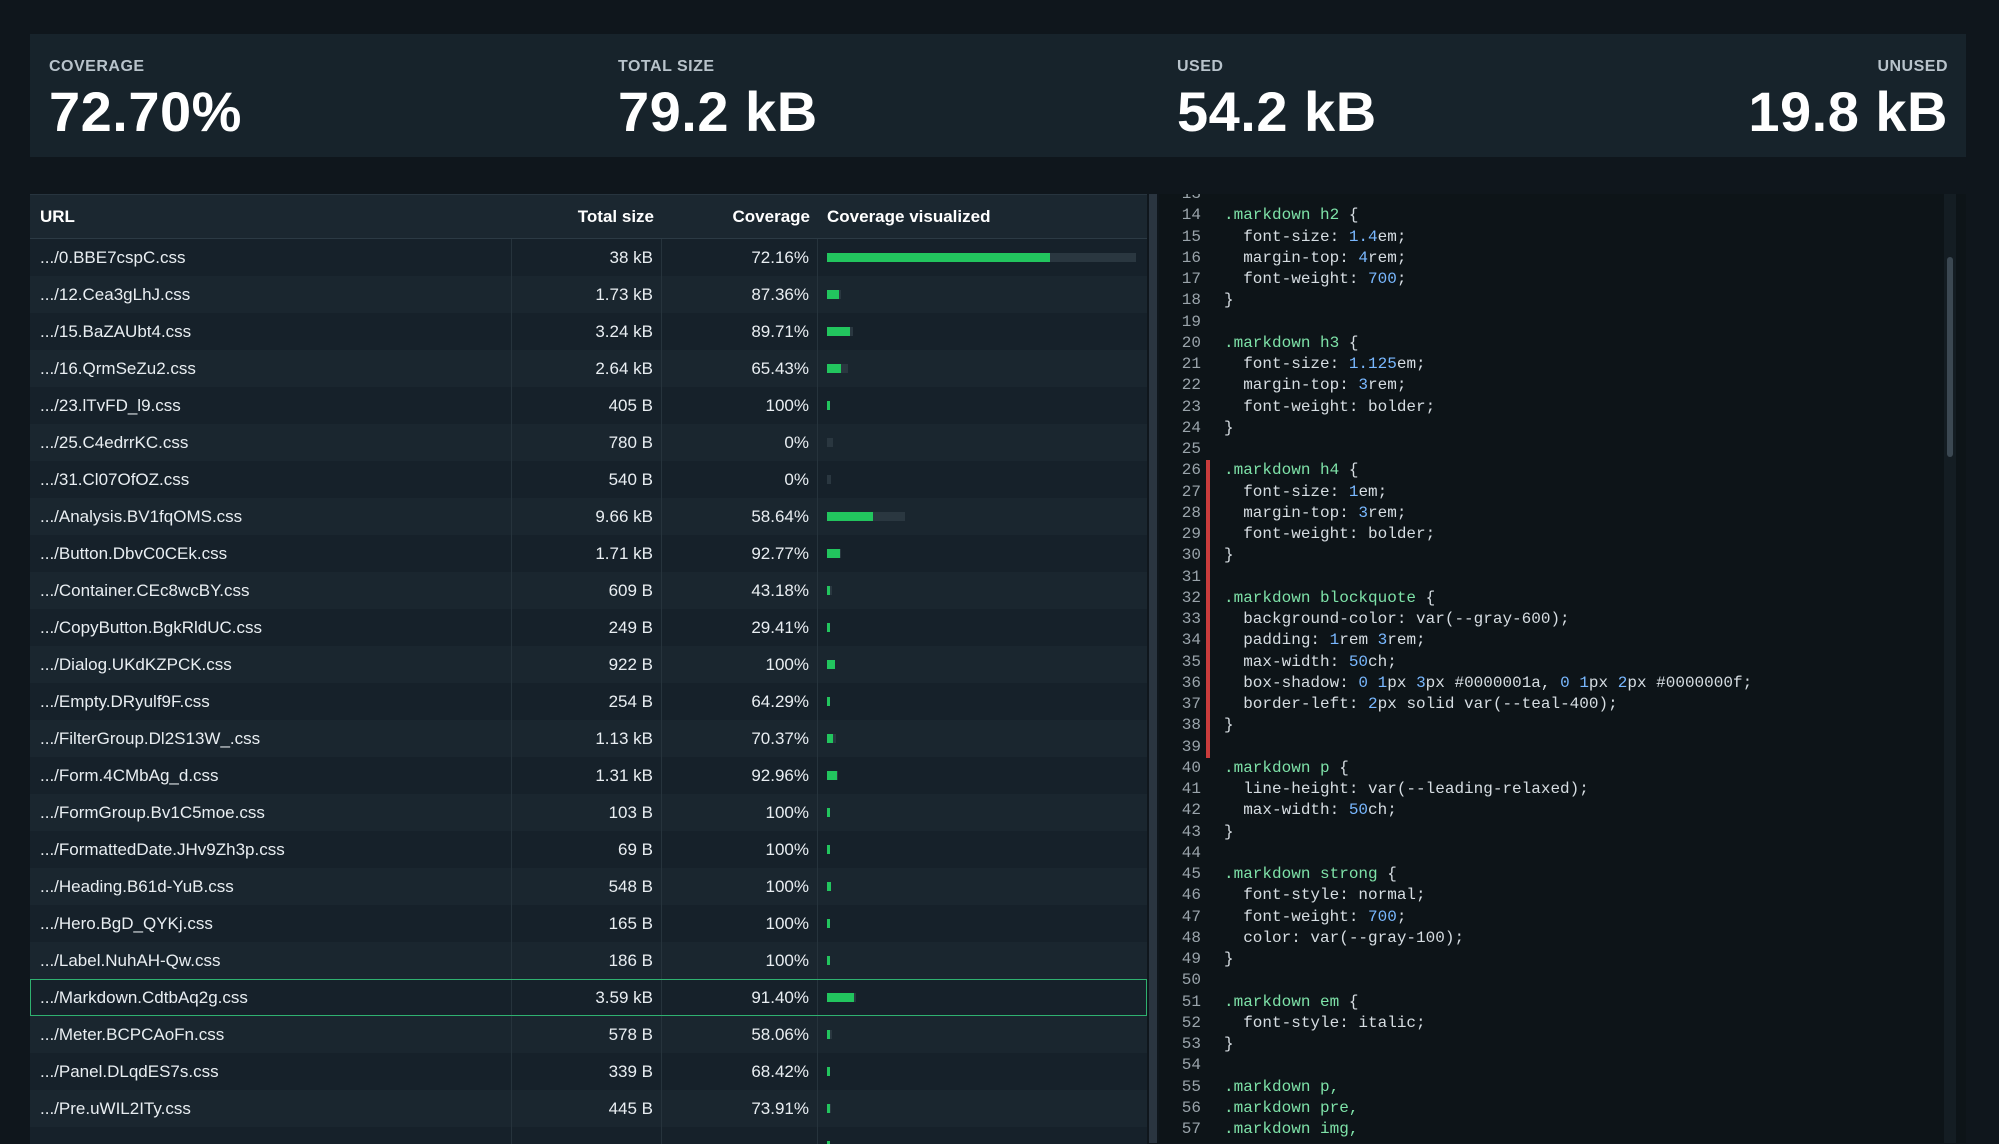 This screenshot has width=1999, height=1144. I want to click on table-row: .../Dialog.UKdKZPCK.css 922 B 100%, so click(588, 664).